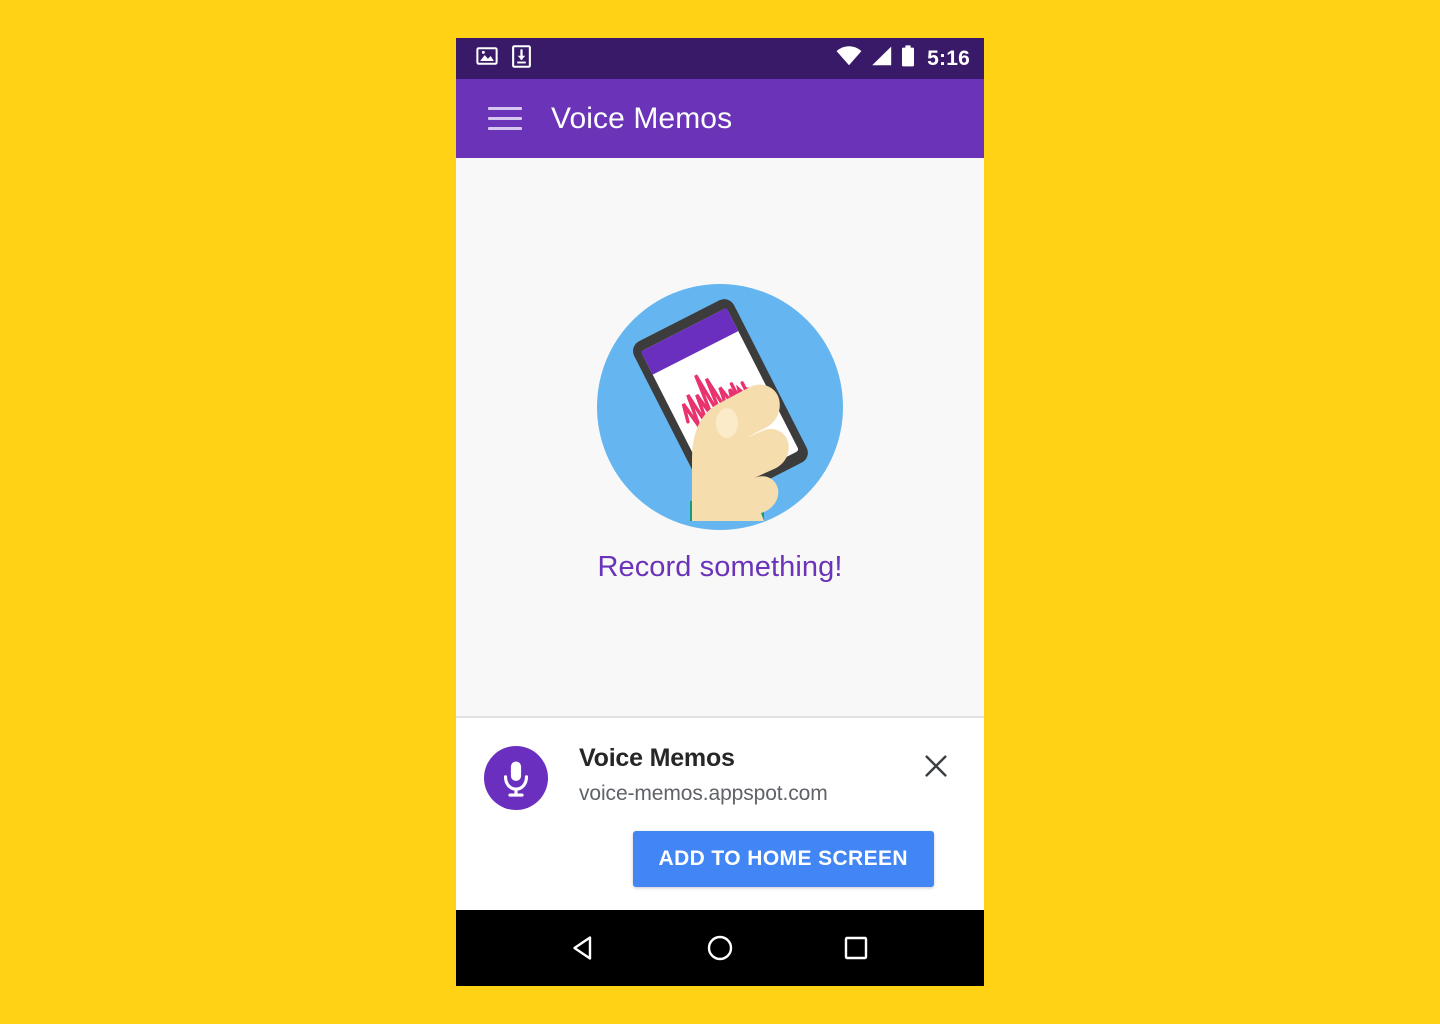 The width and height of the screenshot is (1440, 1024). I want to click on back-button, so click(584, 948).